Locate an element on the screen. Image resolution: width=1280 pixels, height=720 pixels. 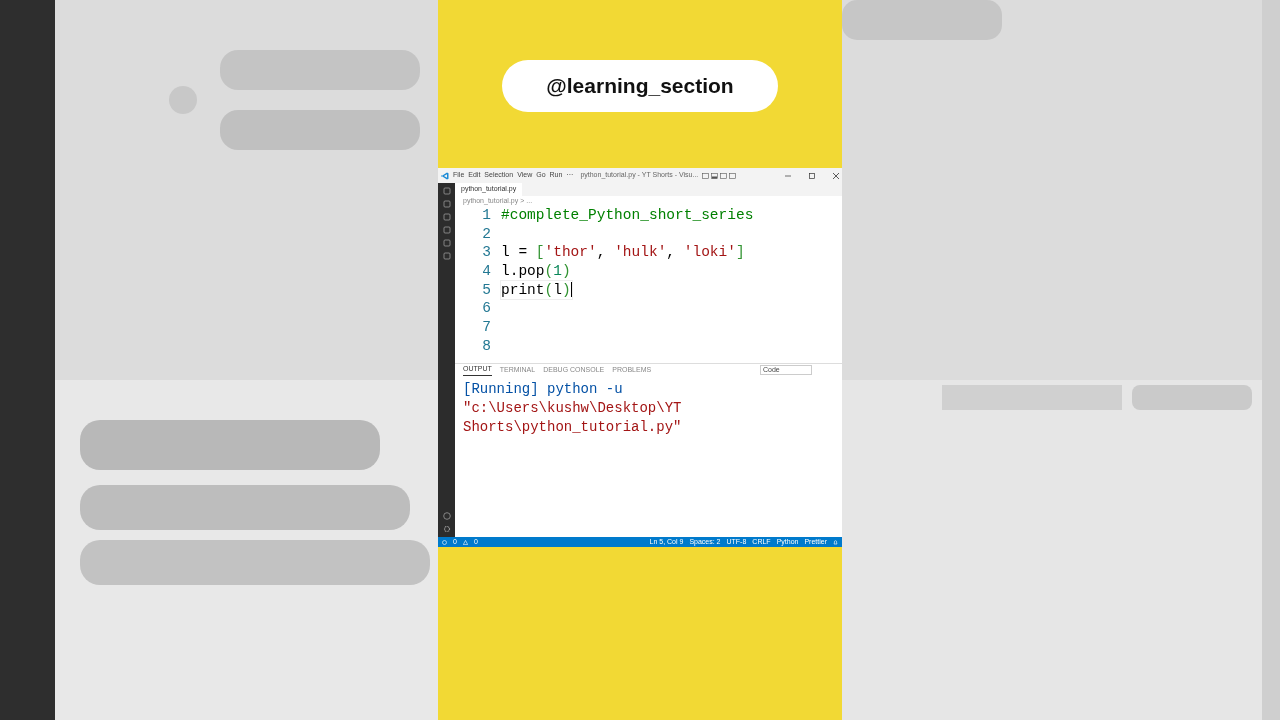
account-icon is located at coordinates (446, 516).